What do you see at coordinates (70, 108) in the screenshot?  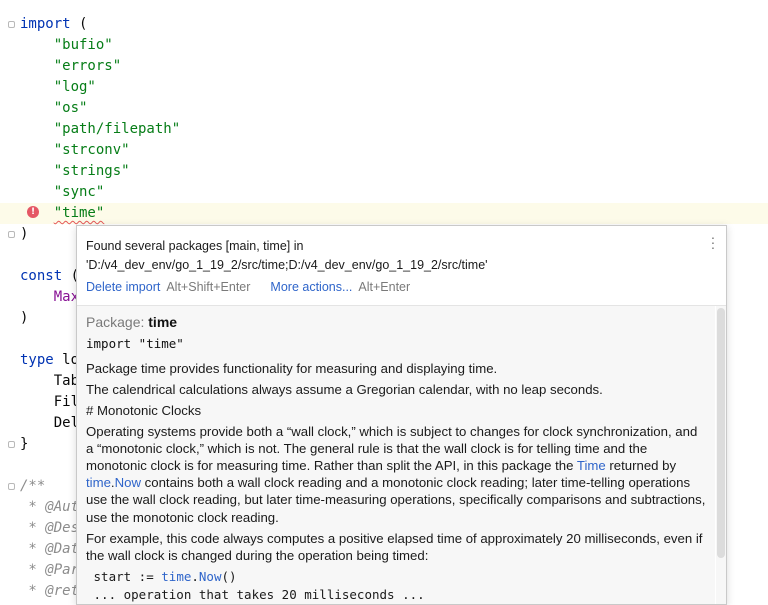 I see `code-token: "os"` at bounding box center [70, 108].